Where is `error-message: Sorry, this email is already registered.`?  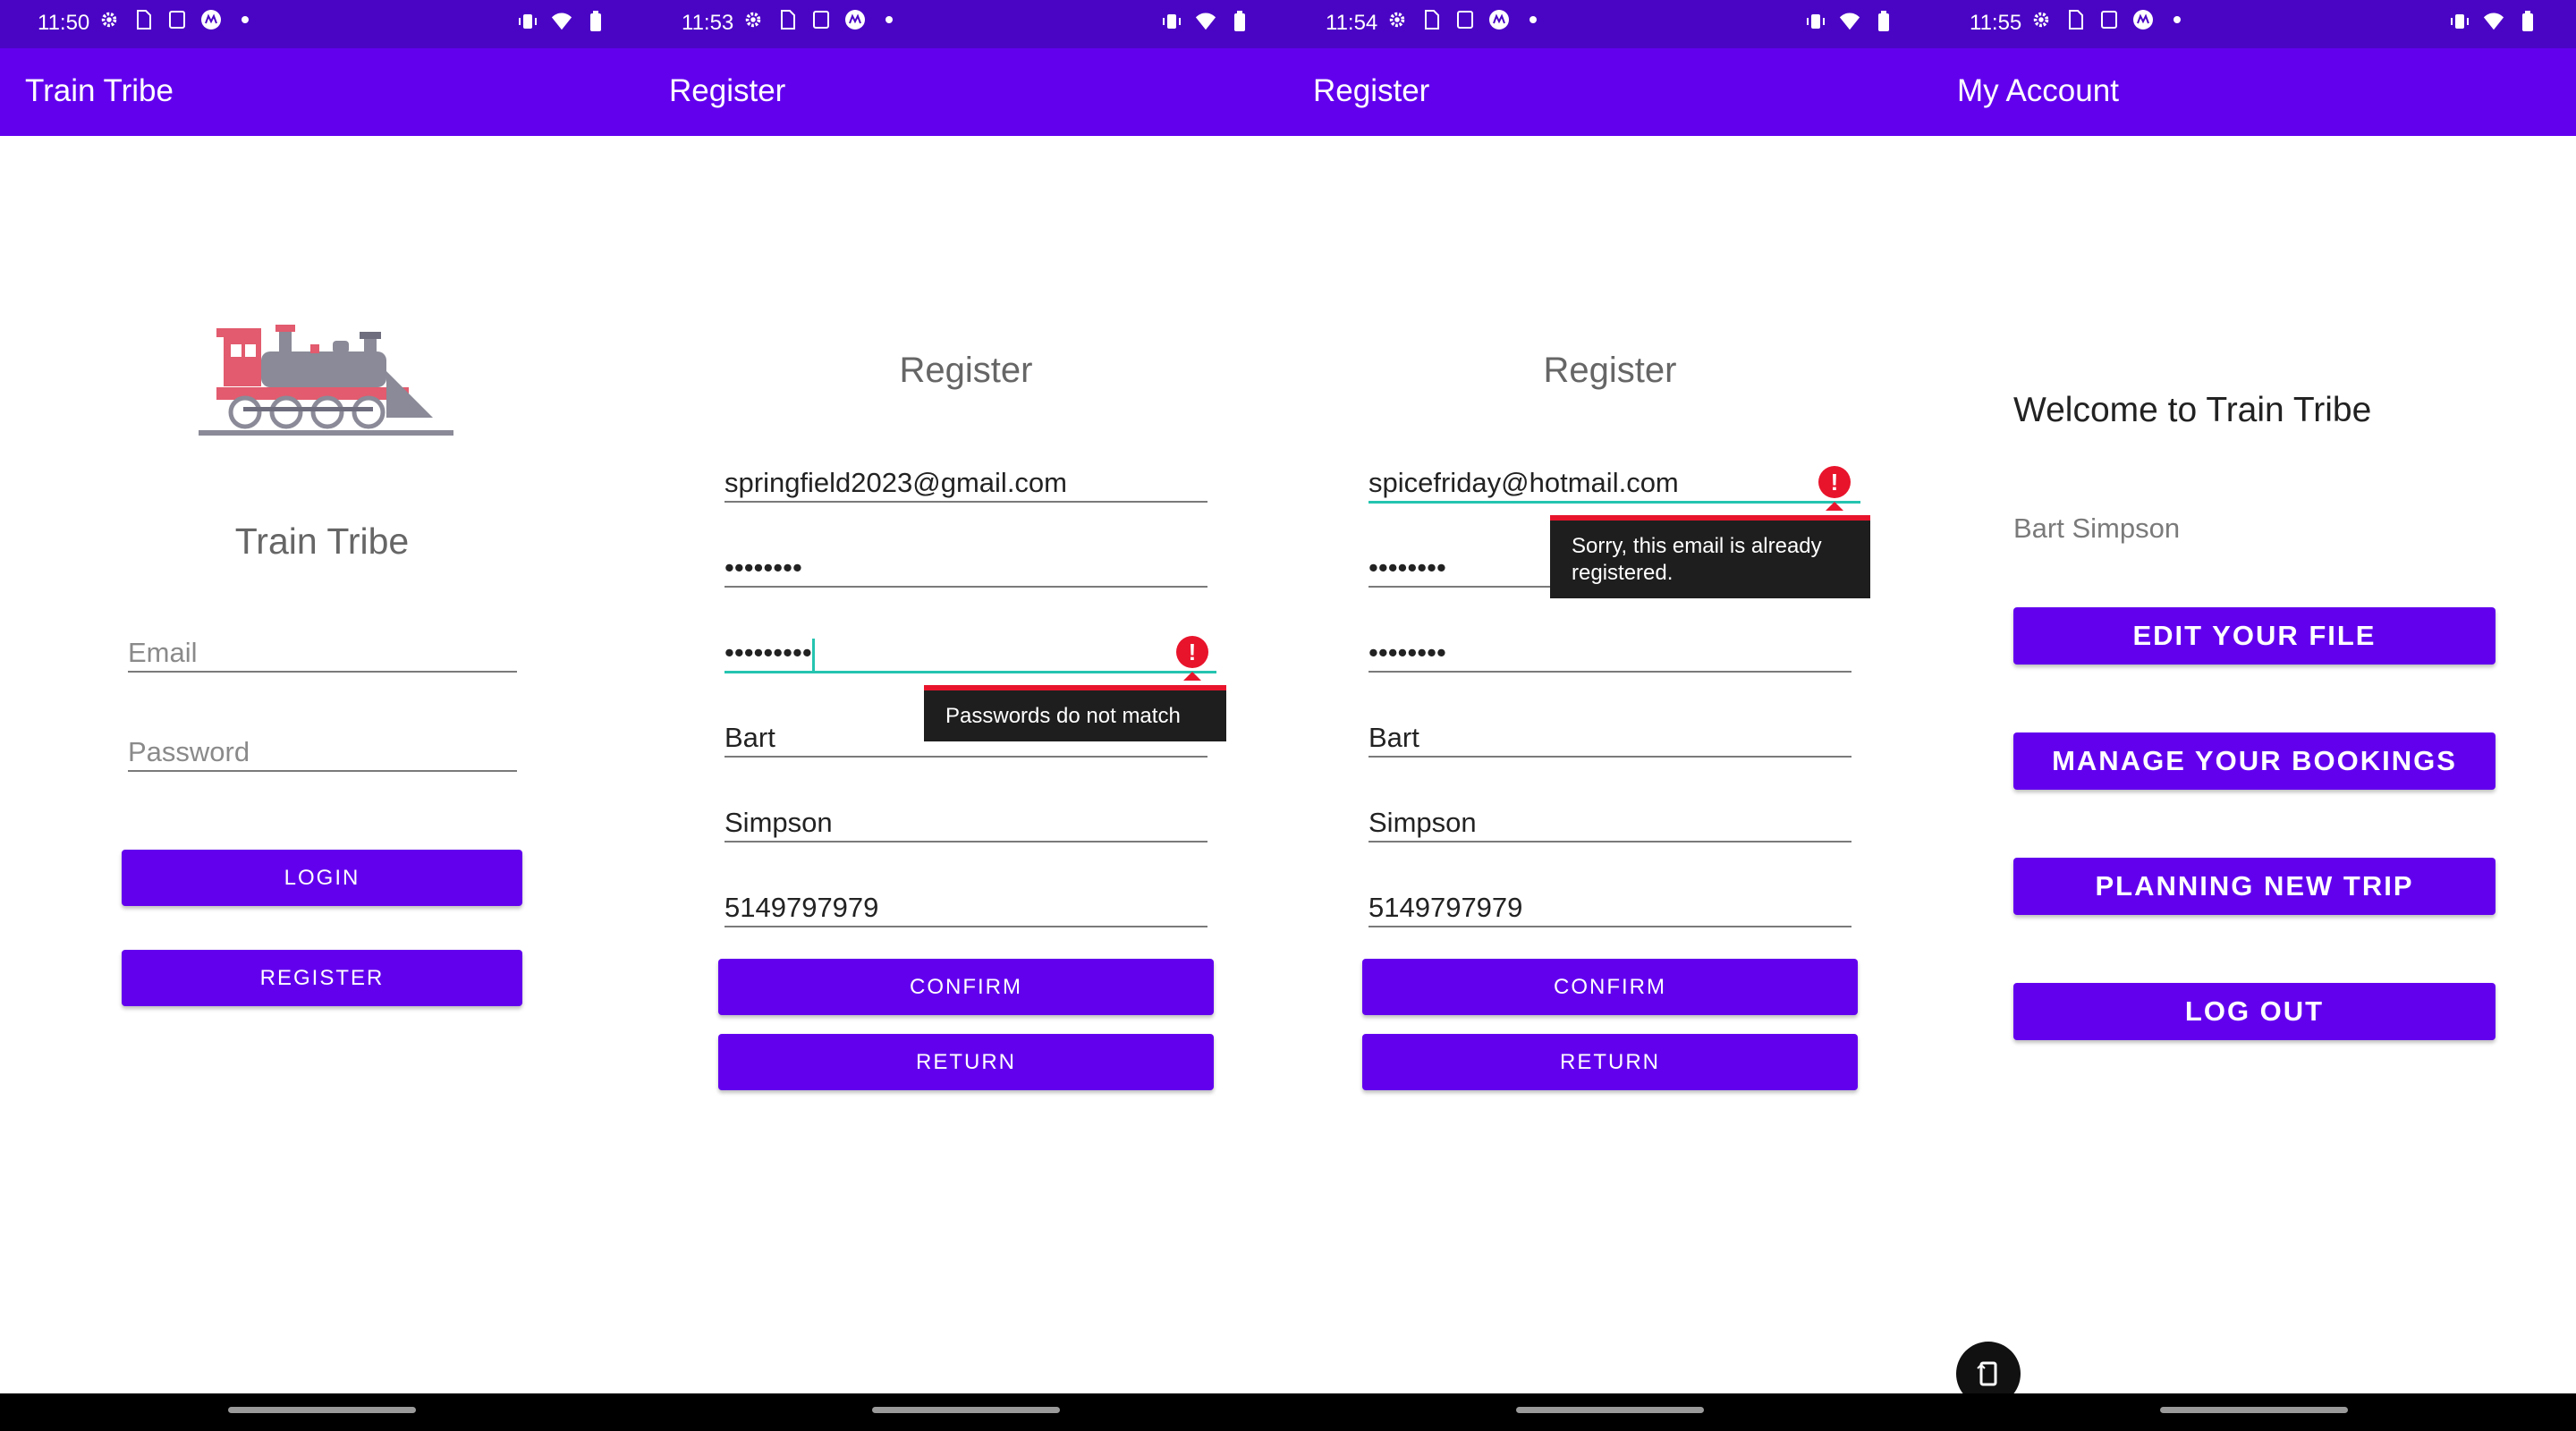
error-message: Sorry, this email is already registered. is located at coordinates (1697, 560).